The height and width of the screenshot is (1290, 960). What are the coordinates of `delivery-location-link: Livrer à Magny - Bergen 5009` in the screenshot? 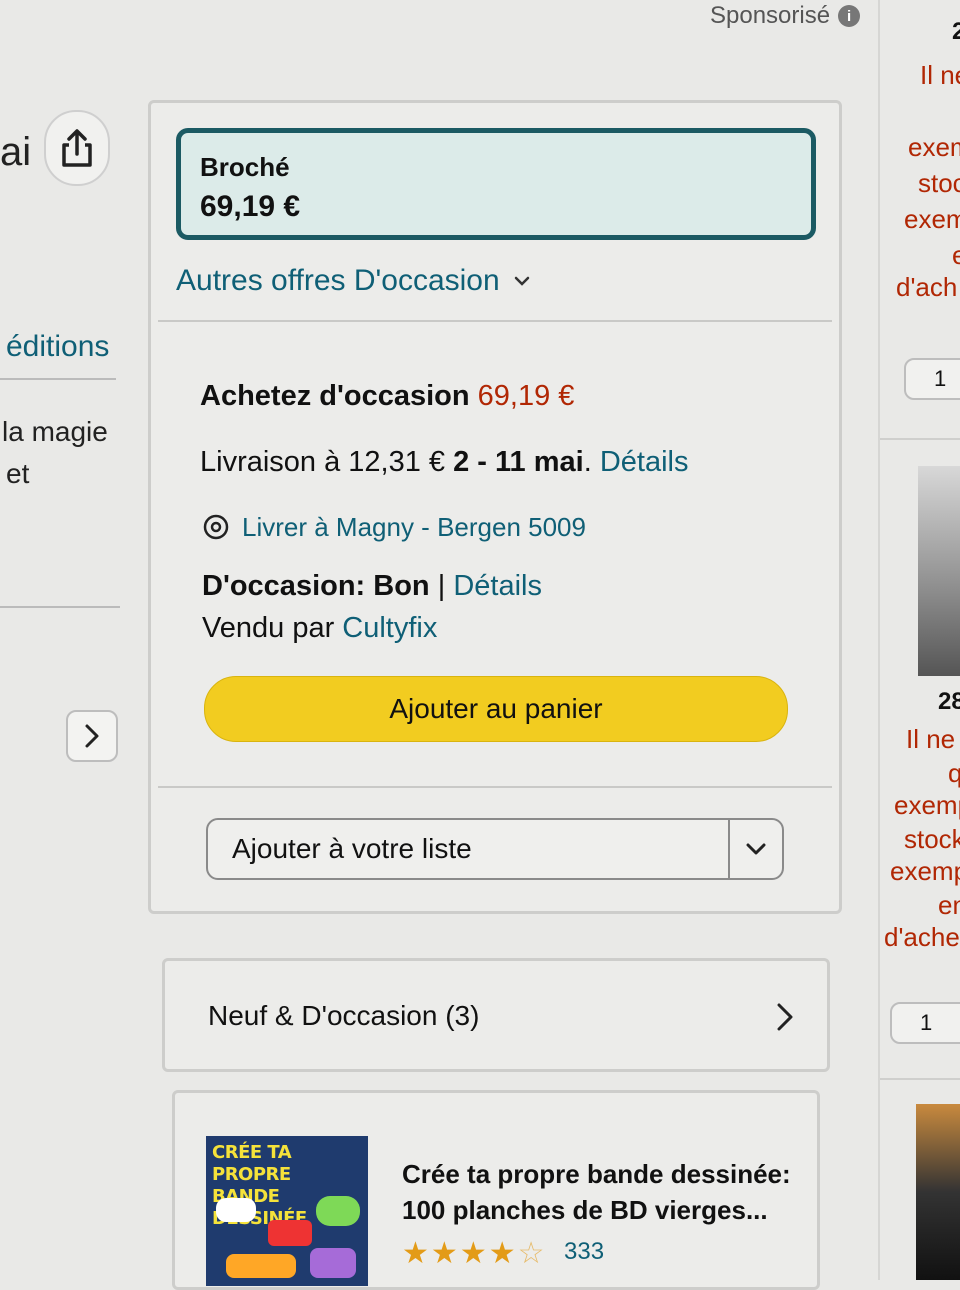 It's located at (394, 527).